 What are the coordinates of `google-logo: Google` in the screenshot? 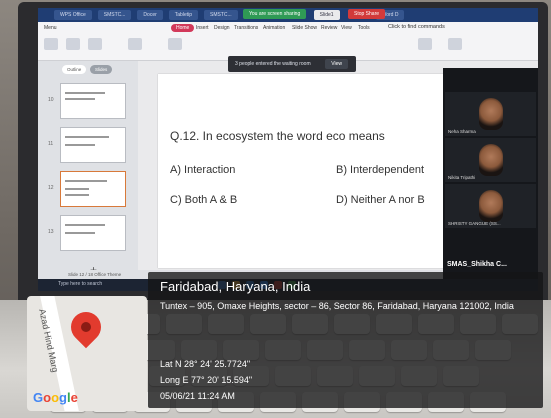 It's located at (55, 397).